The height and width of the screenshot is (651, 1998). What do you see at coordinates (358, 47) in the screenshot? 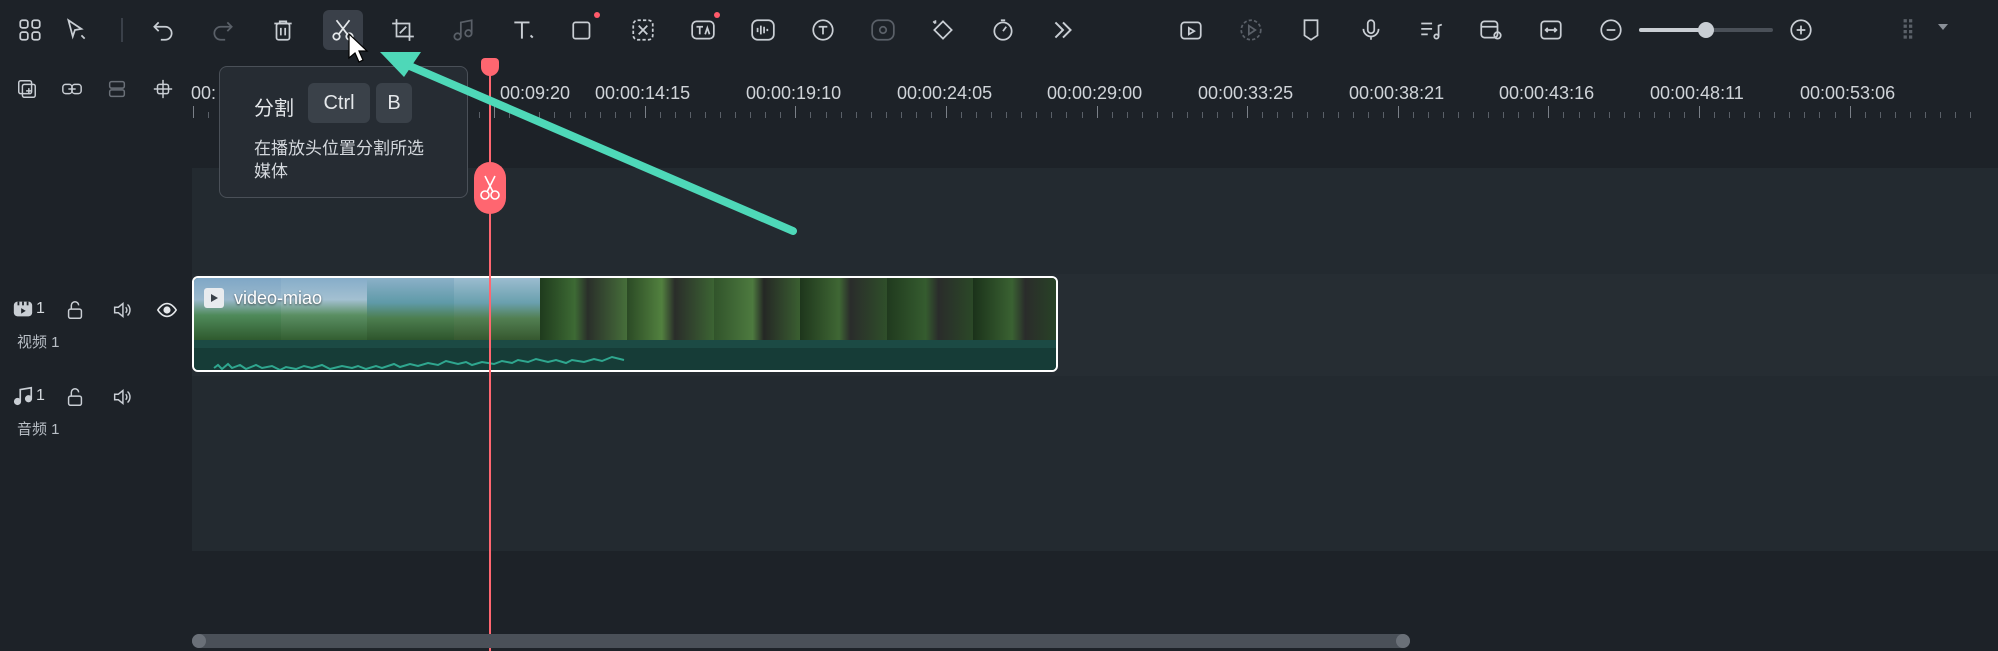
I see `mouse-cursor-icon` at bounding box center [358, 47].